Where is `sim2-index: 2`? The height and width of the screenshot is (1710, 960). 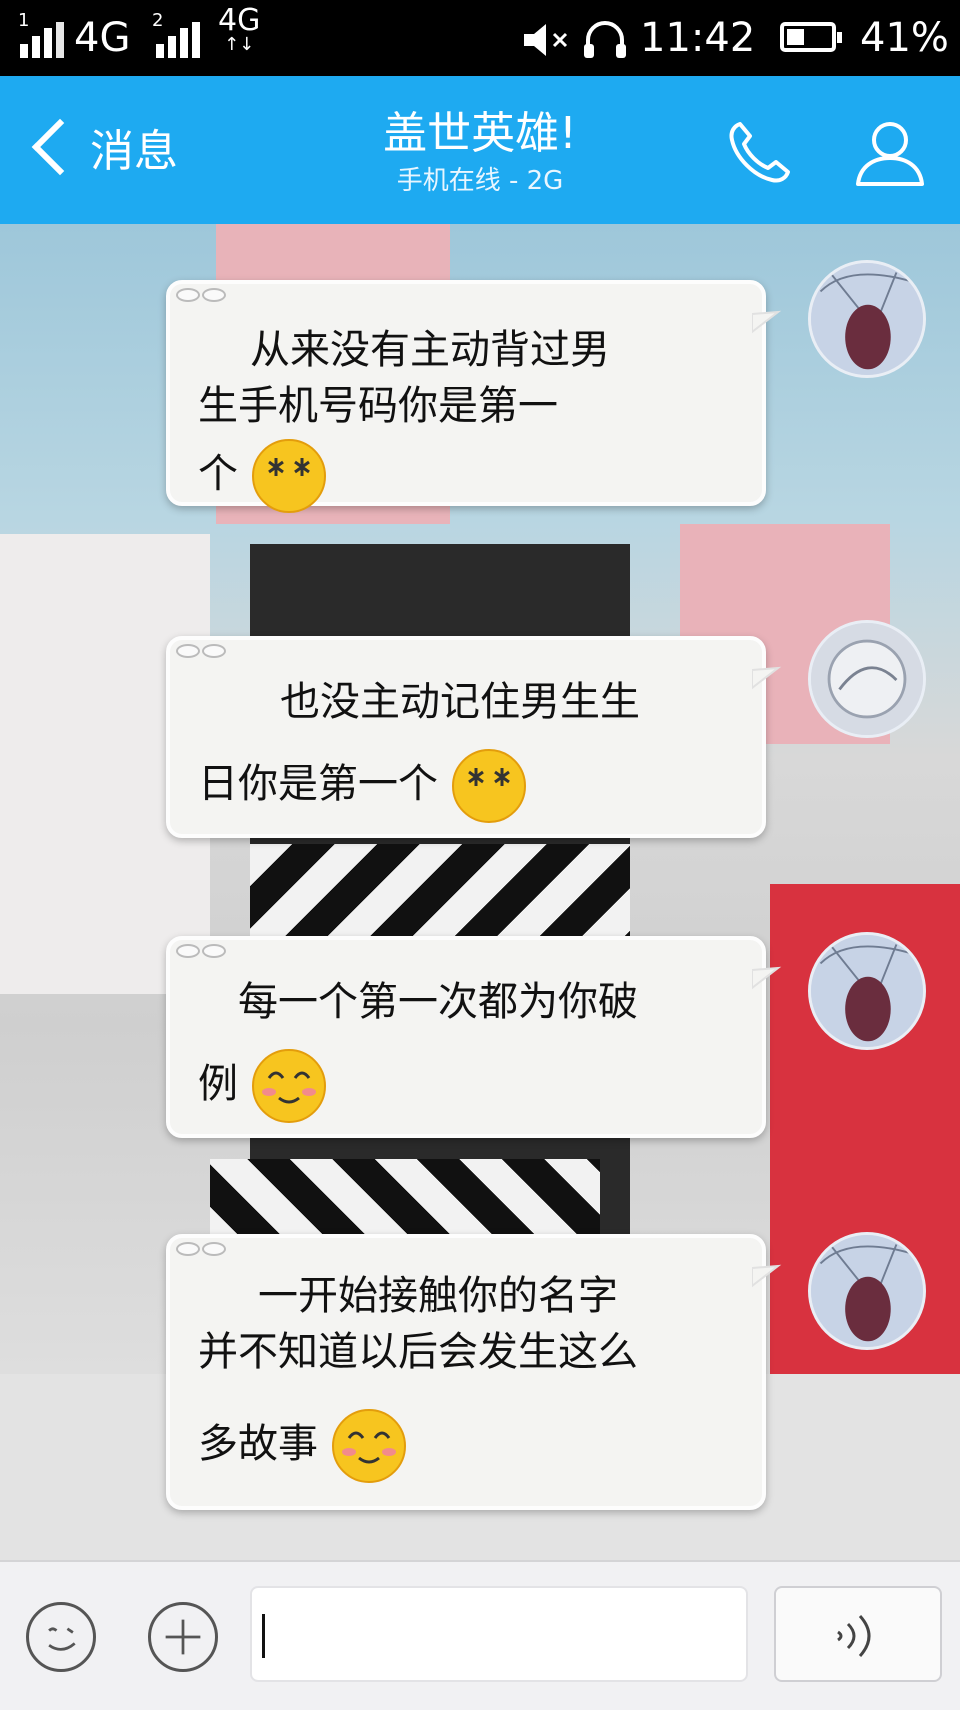
sim2-index: 2 is located at coordinates (158, 20).